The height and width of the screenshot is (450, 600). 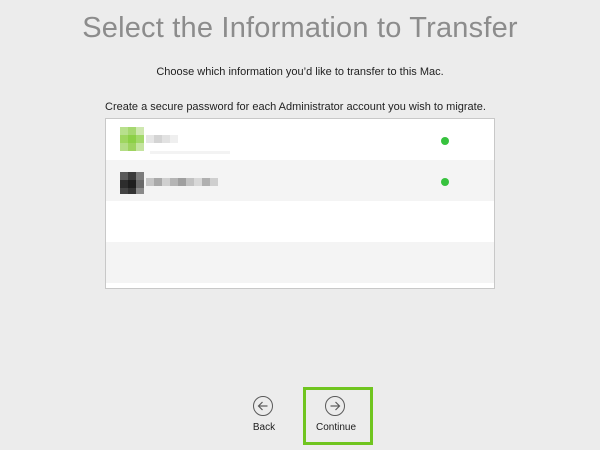 What do you see at coordinates (336, 427) in the screenshot?
I see `continue-button-label: Continue` at bounding box center [336, 427].